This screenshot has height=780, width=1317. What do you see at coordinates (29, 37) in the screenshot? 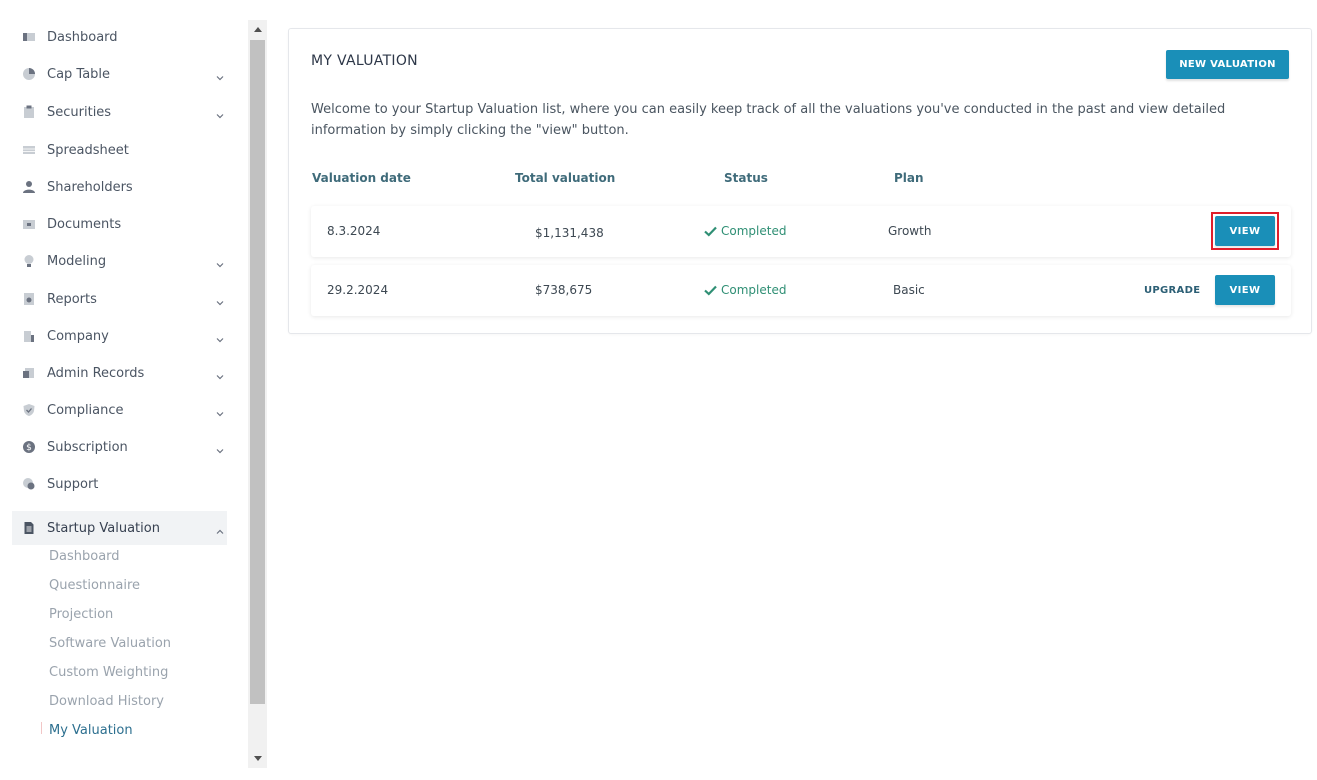
I see `dashboard-icon` at bounding box center [29, 37].